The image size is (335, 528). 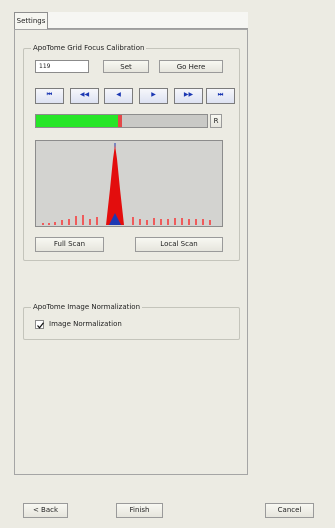 I want to click on rewind-button: ◀◀, so click(x=84, y=96).